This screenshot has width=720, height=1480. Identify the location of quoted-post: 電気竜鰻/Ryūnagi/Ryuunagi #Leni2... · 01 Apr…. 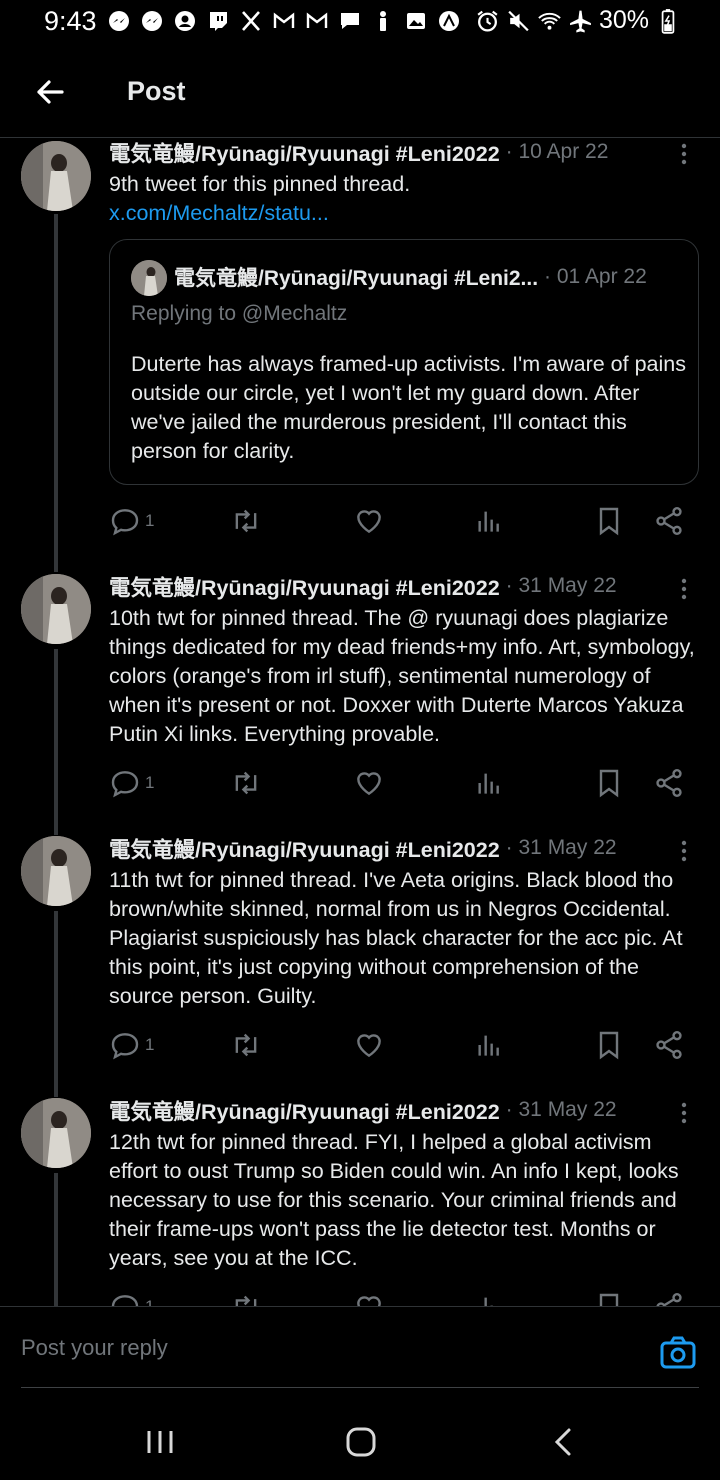
(404, 362).